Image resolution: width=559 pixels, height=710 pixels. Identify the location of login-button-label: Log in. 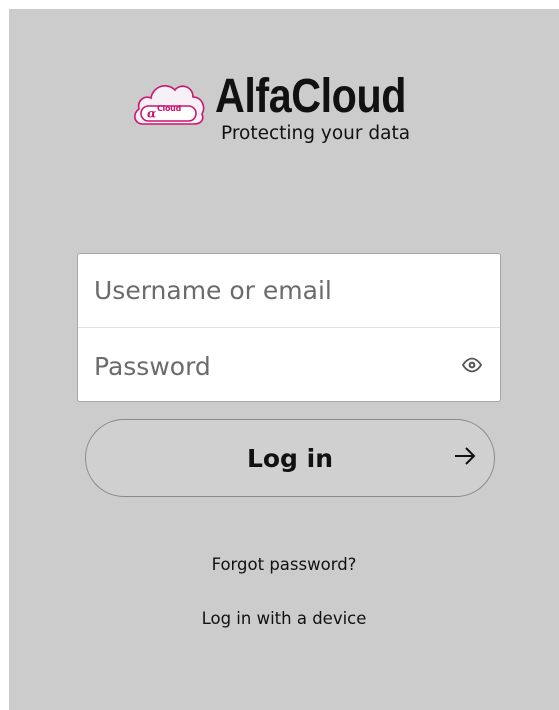
(290, 458).